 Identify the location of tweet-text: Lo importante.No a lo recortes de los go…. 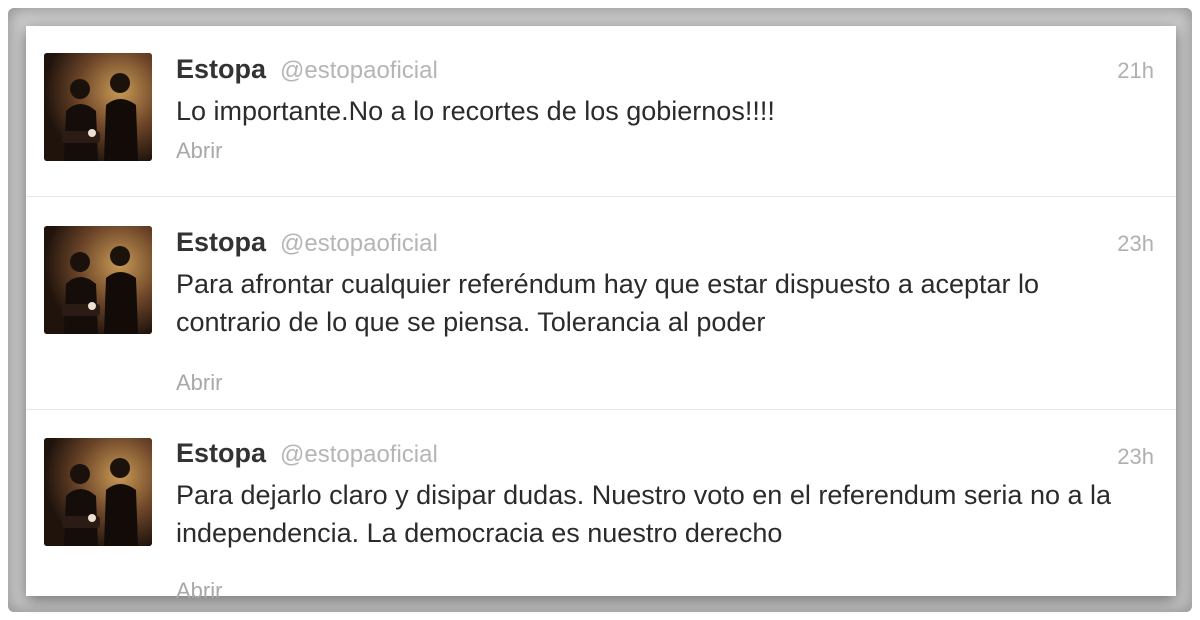
(475, 111).